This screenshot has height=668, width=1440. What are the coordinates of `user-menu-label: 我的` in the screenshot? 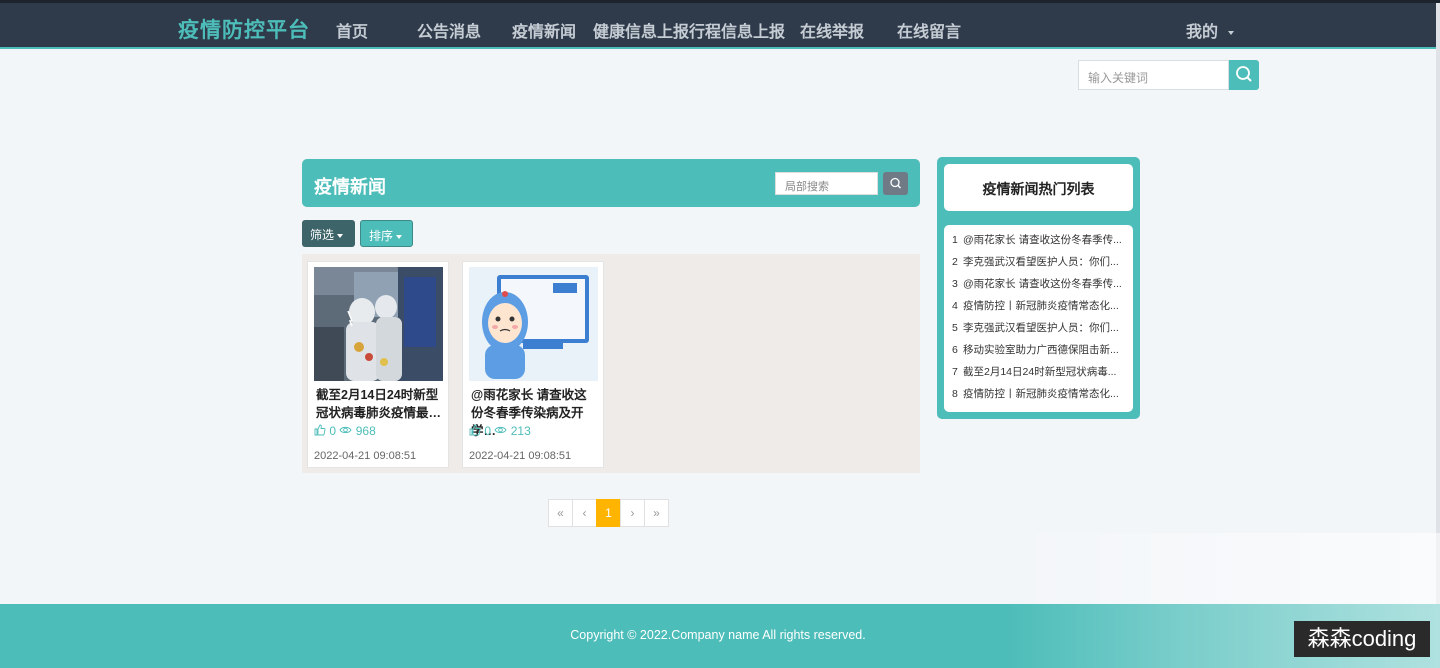 It's located at (1202, 32).